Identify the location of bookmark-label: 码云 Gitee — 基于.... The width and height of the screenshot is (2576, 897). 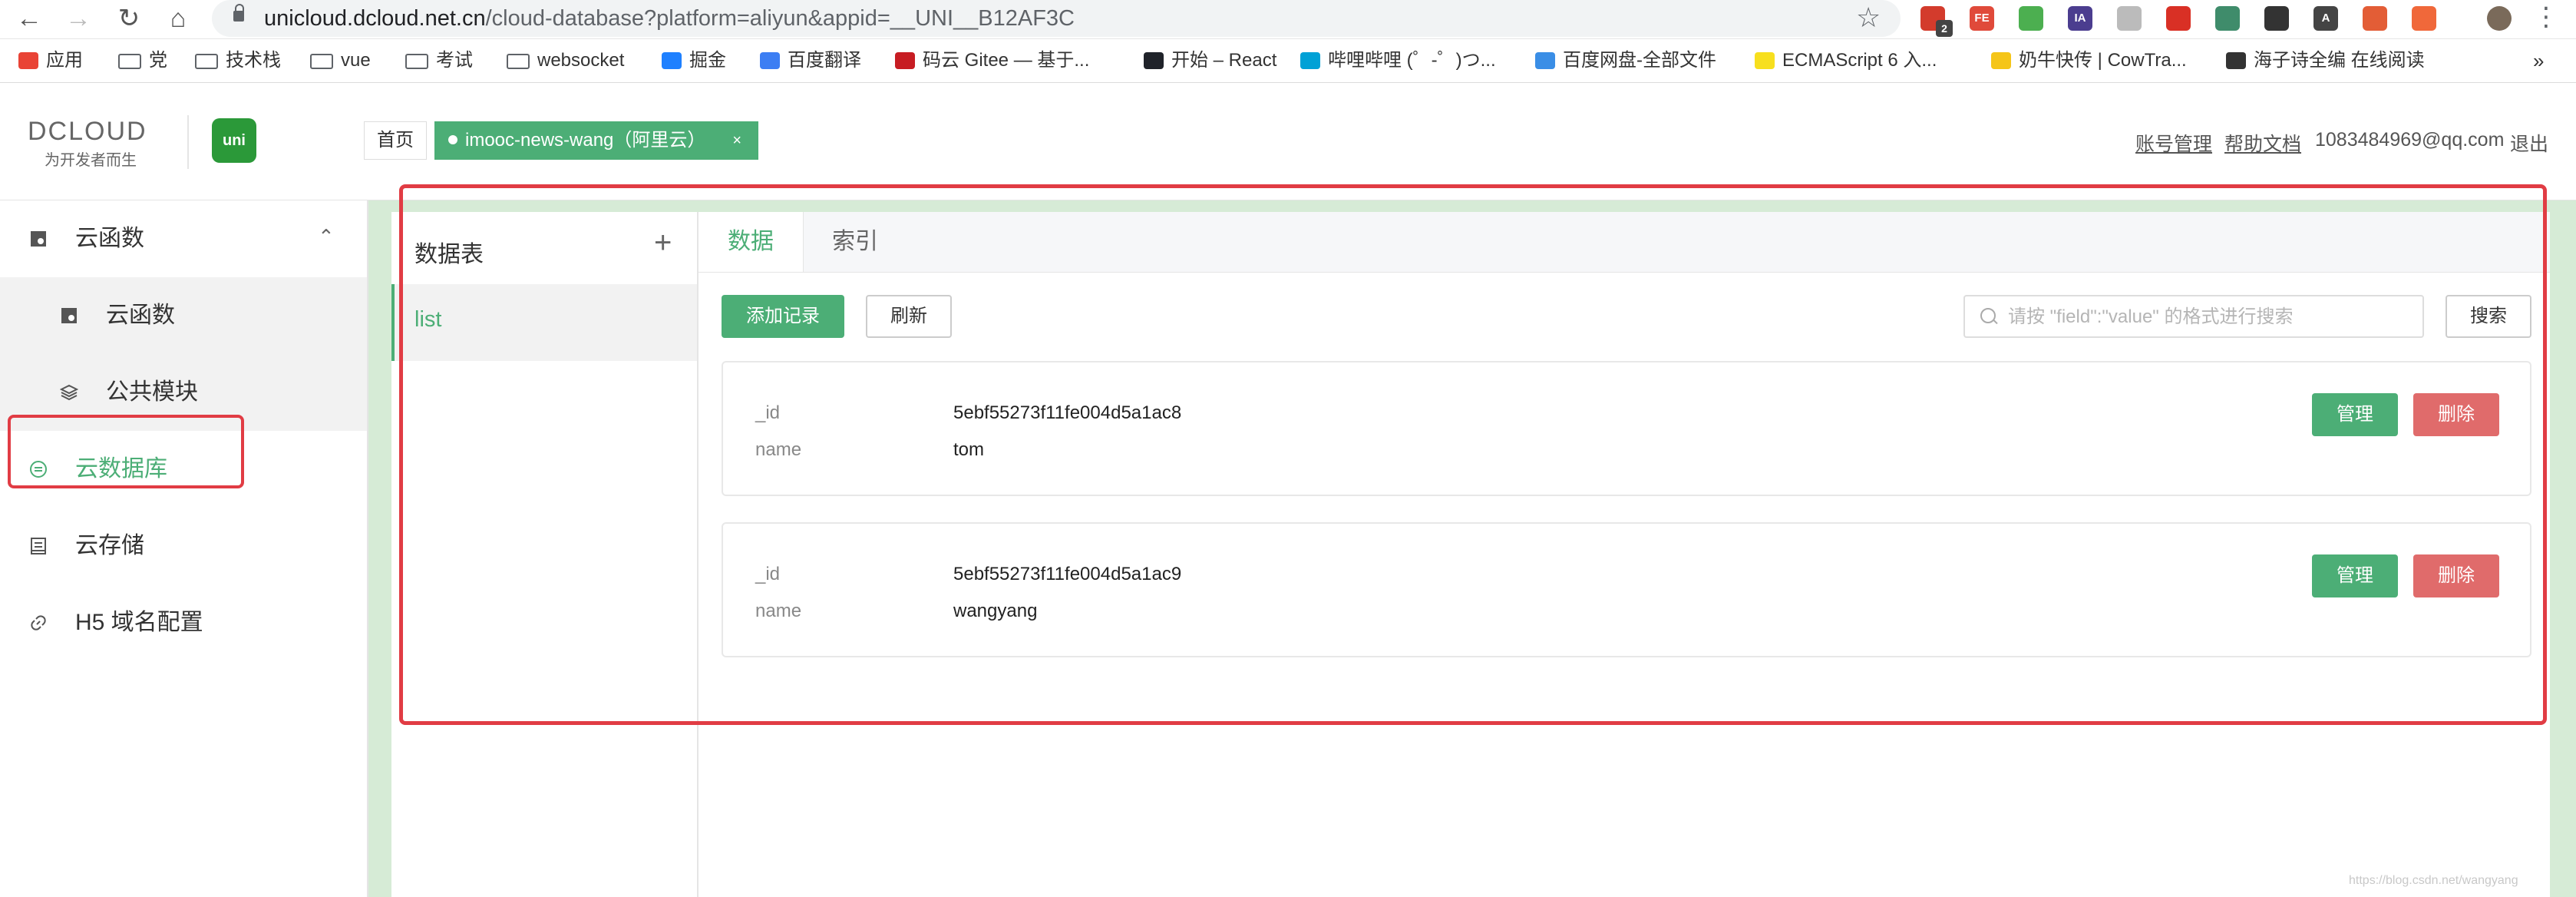
(1006, 61).